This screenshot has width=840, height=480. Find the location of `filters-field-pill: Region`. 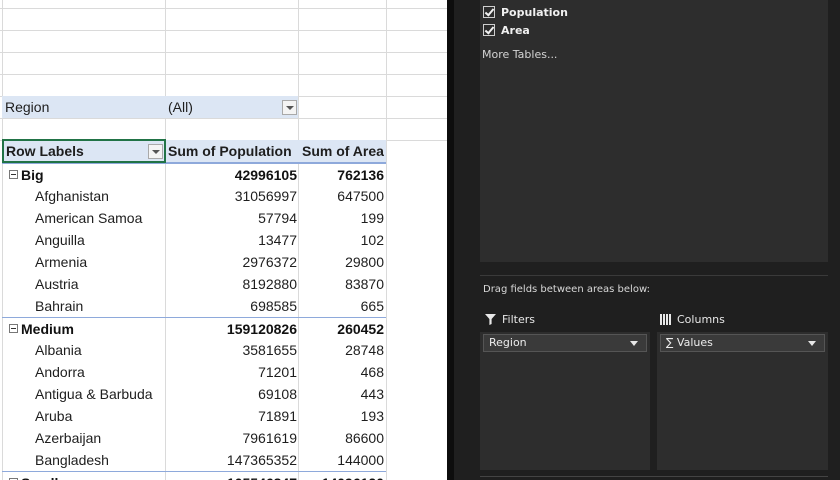

filters-field-pill: Region is located at coordinates (565, 343).